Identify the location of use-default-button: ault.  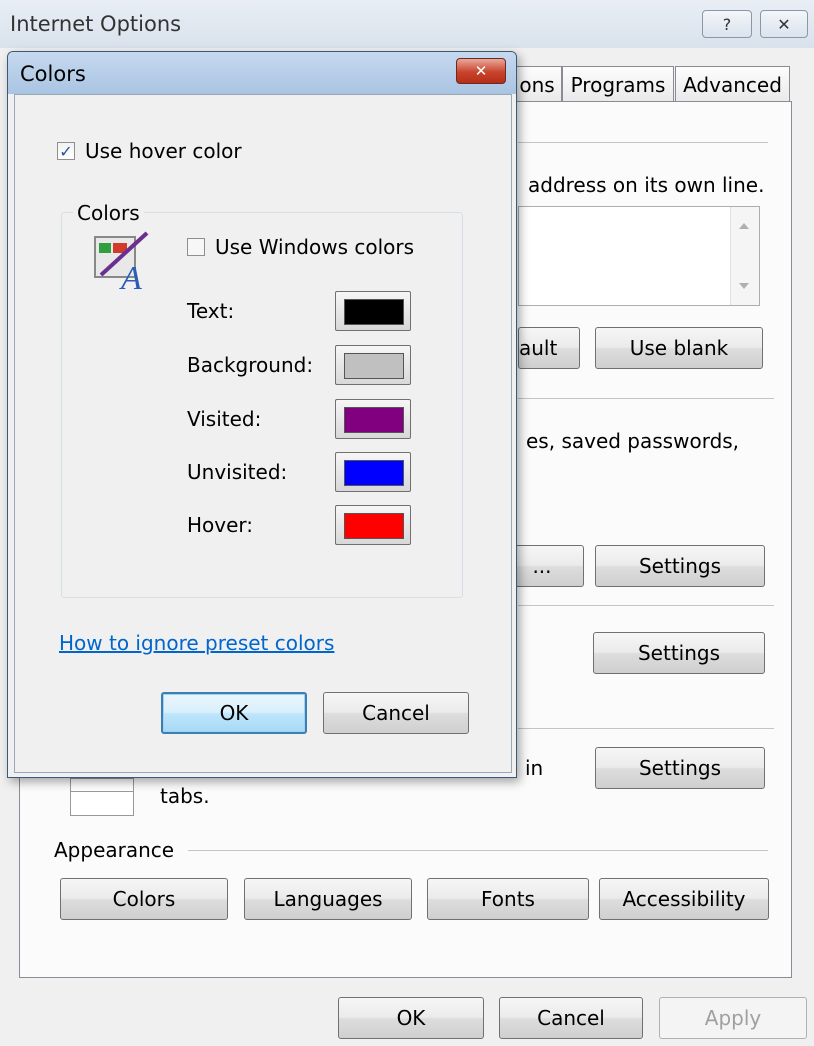
(549, 348).